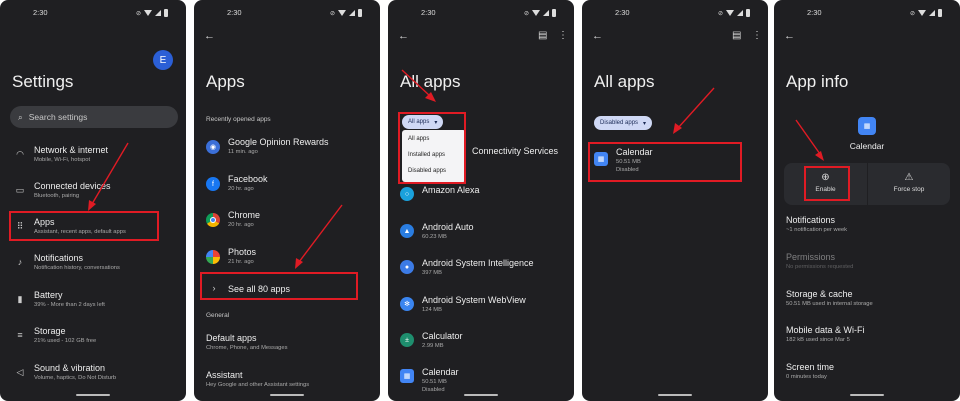 Image resolution: width=960 pixels, height=401 pixels. Describe the element at coordinates (287, 259) in the screenshot. I see `recent-app-photos: Photos 21 hr. ago` at that location.